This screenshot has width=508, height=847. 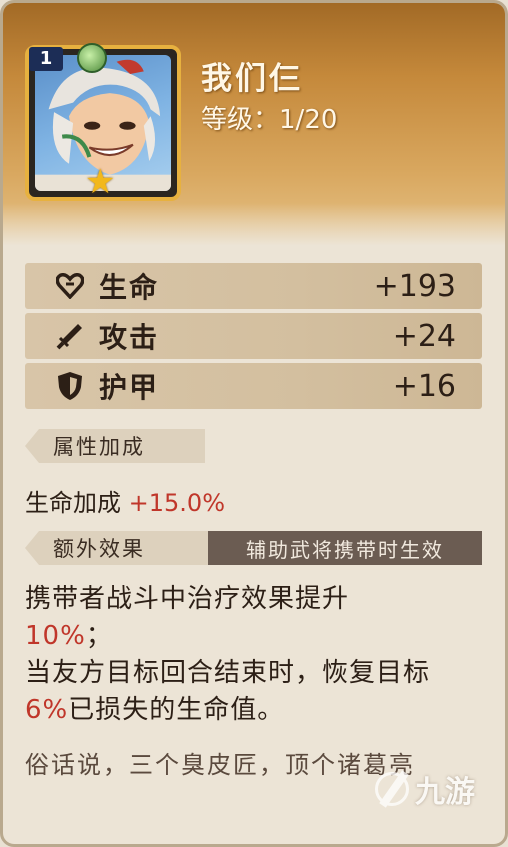 I want to click on desc-text: 携带者战斗中治疗效果提升, so click(x=187, y=599).